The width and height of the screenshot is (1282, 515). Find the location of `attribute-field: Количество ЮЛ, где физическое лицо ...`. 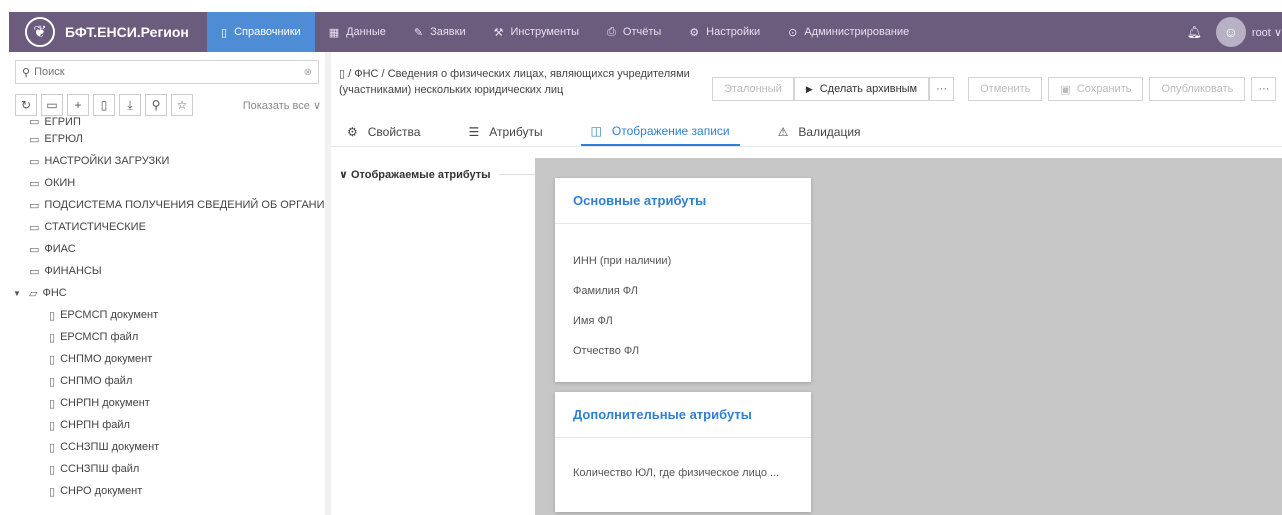

attribute-field: Количество ЮЛ, где физическое лицо ... is located at coordinates (683, 473).